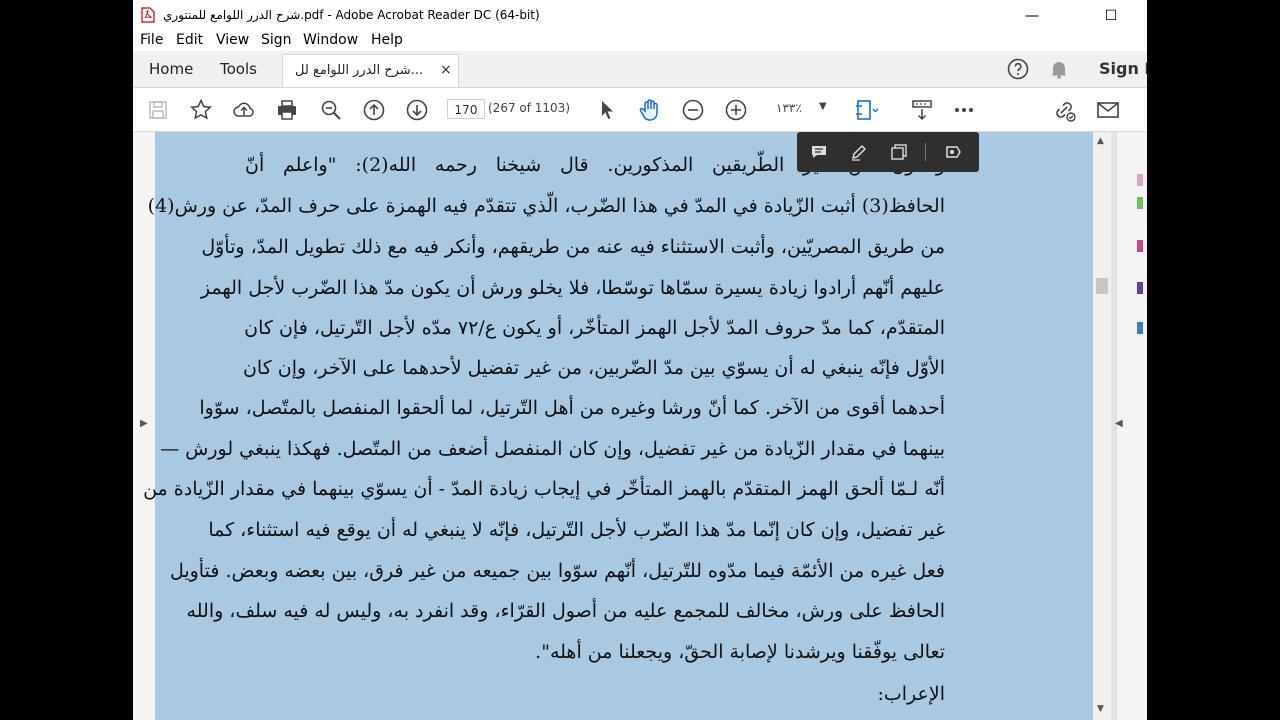 The width and height of the screenshot is (1280, 720). What do you see at coordinates (1111, 15) in the screenshot?
I see `maximize-button: ☐` at bounding box center [1111, 15].